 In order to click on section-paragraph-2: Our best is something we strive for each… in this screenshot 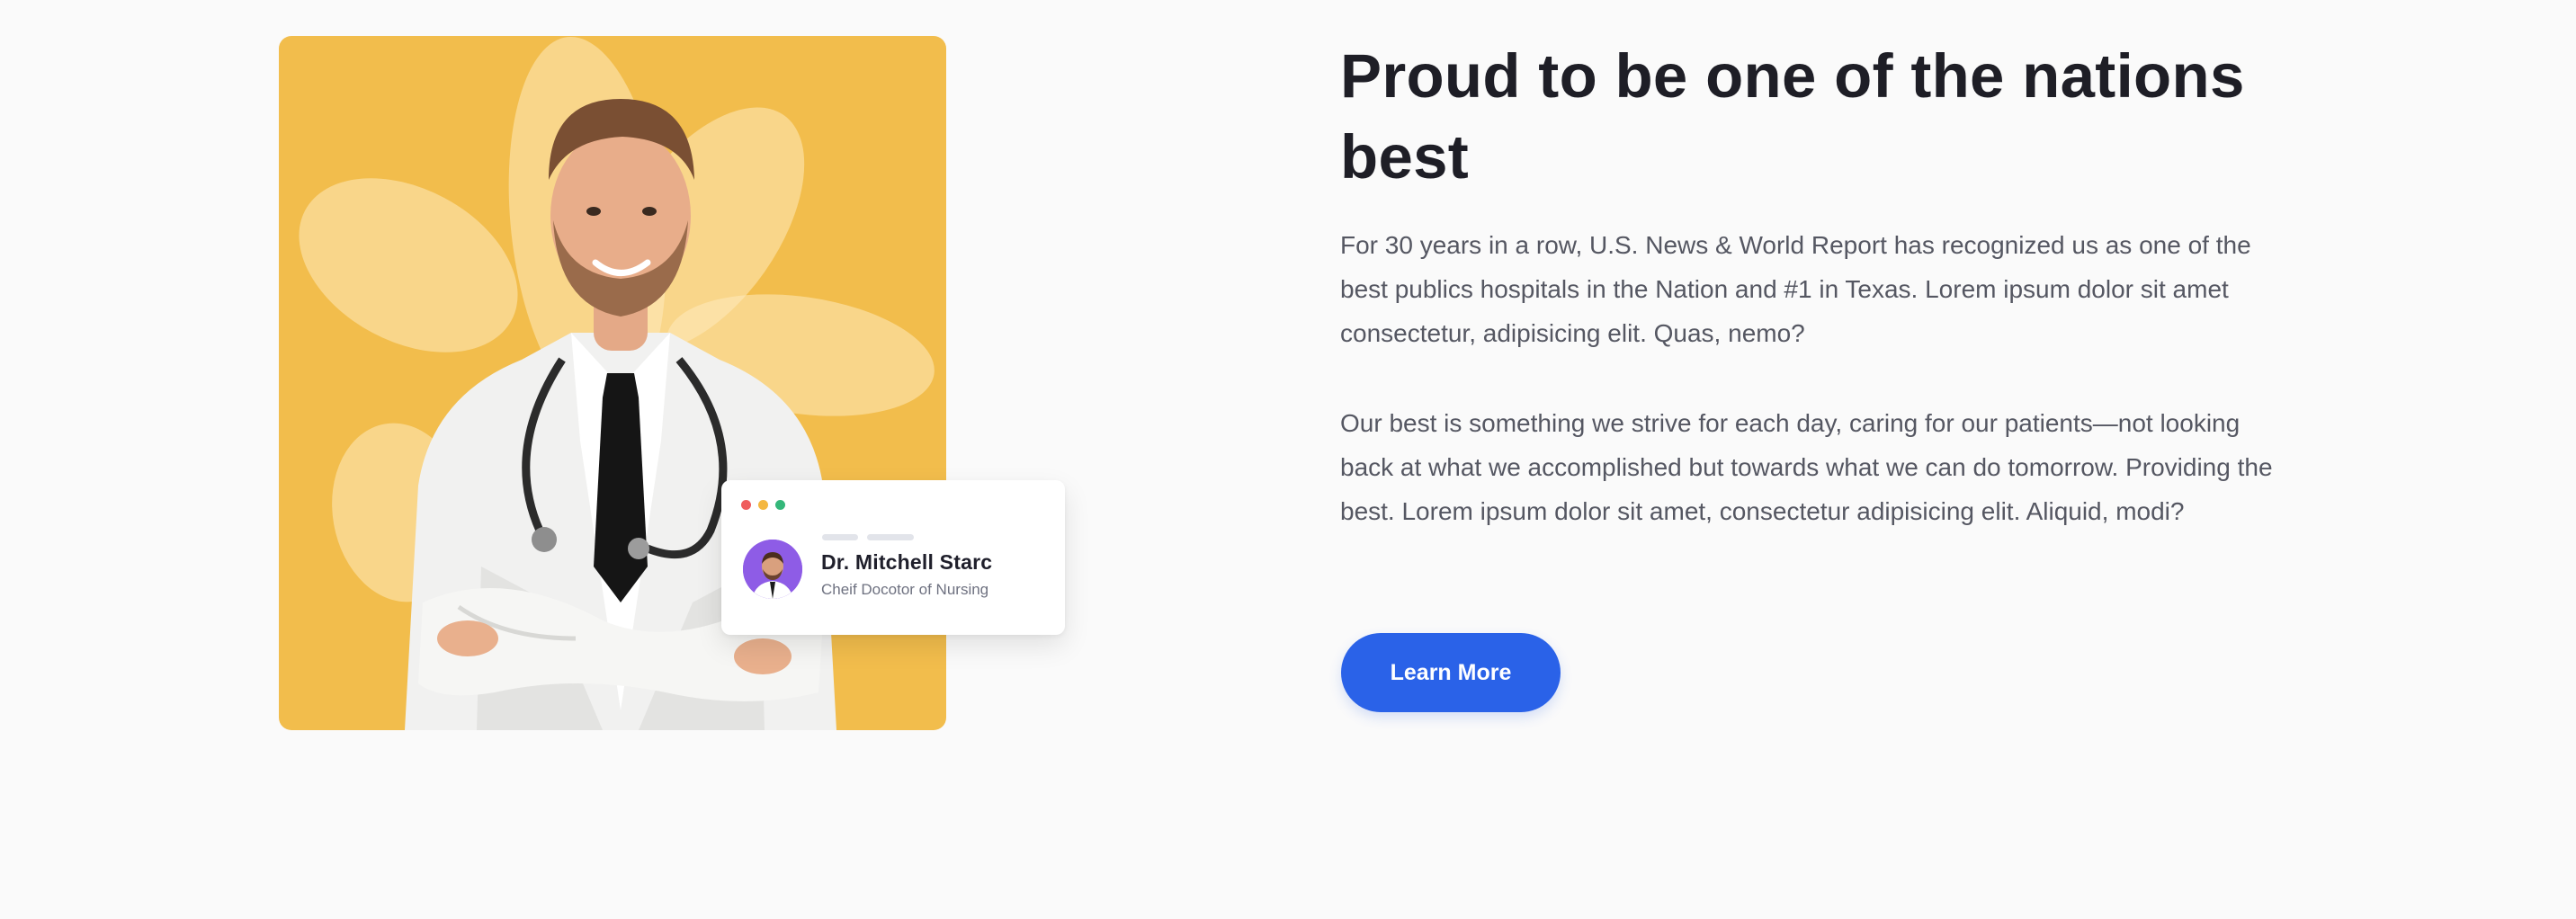, I will do `click(1806, 467)`.